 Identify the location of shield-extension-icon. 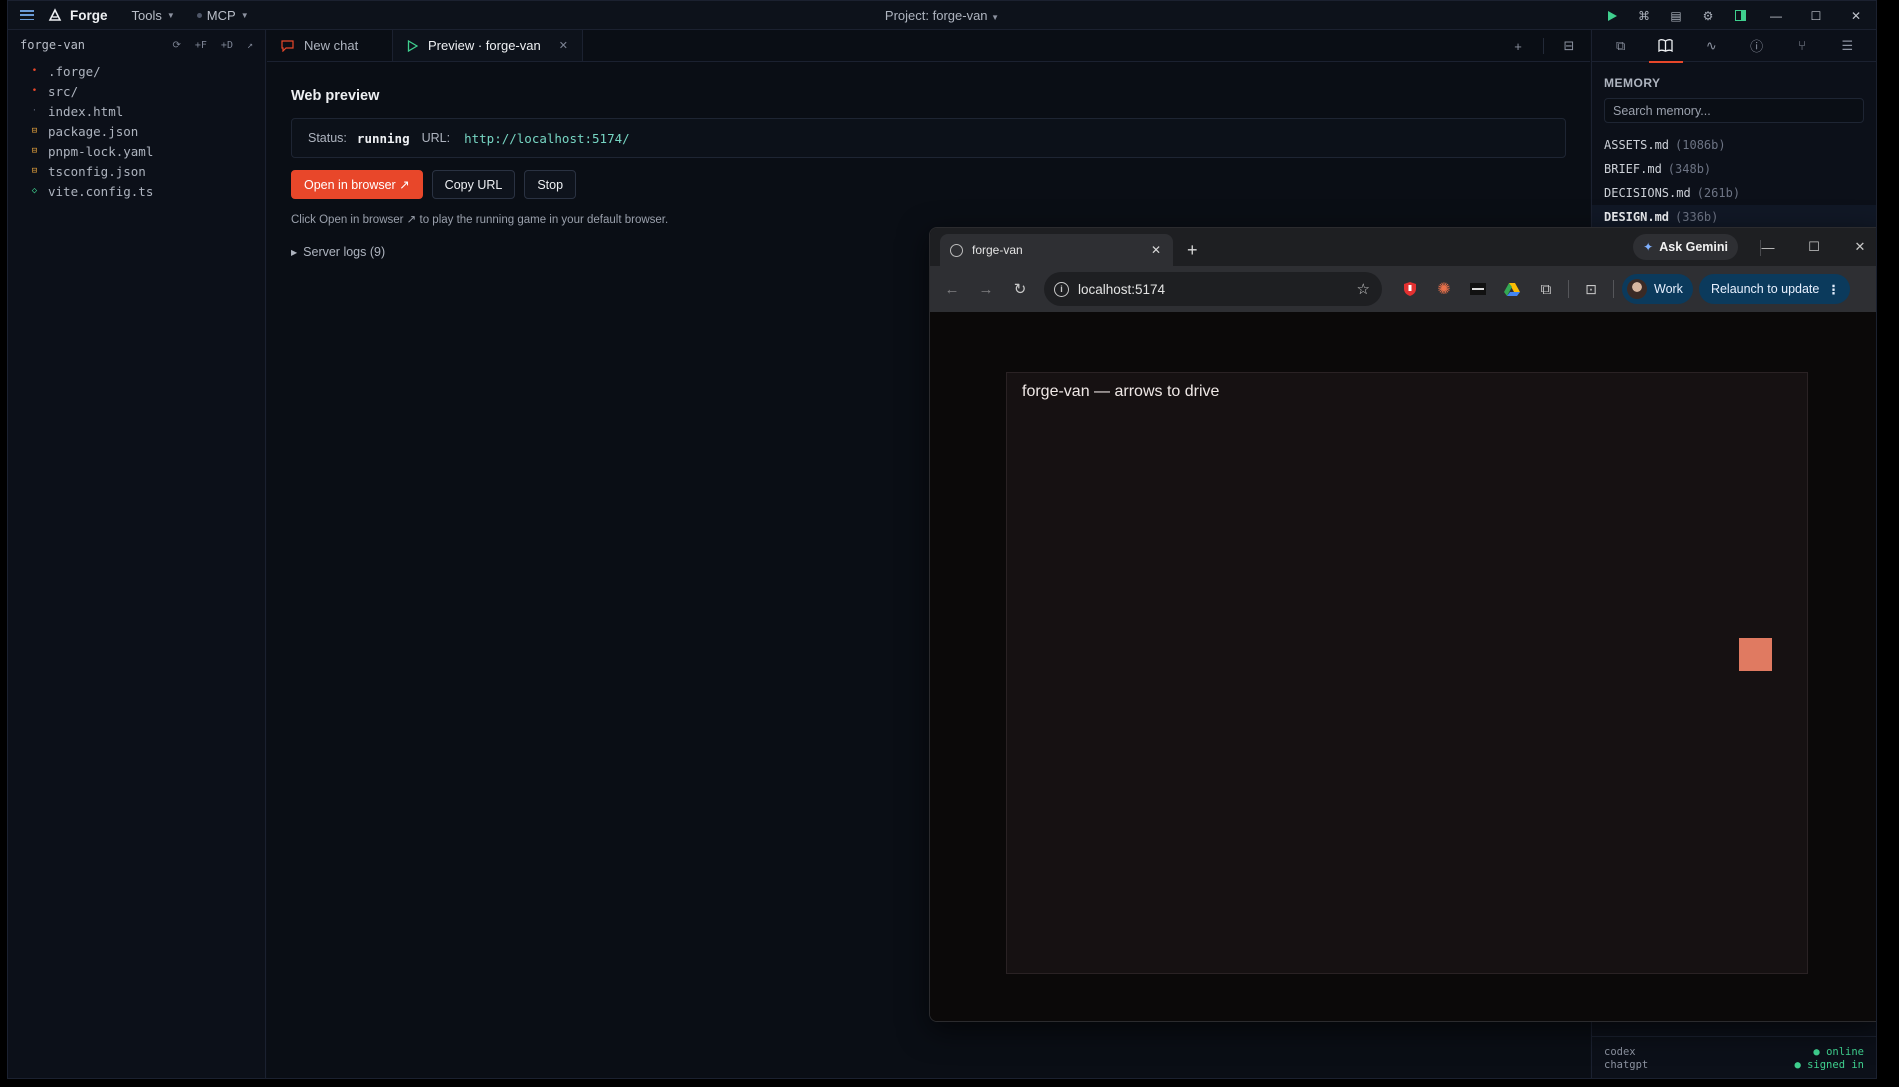
(1410, 289).